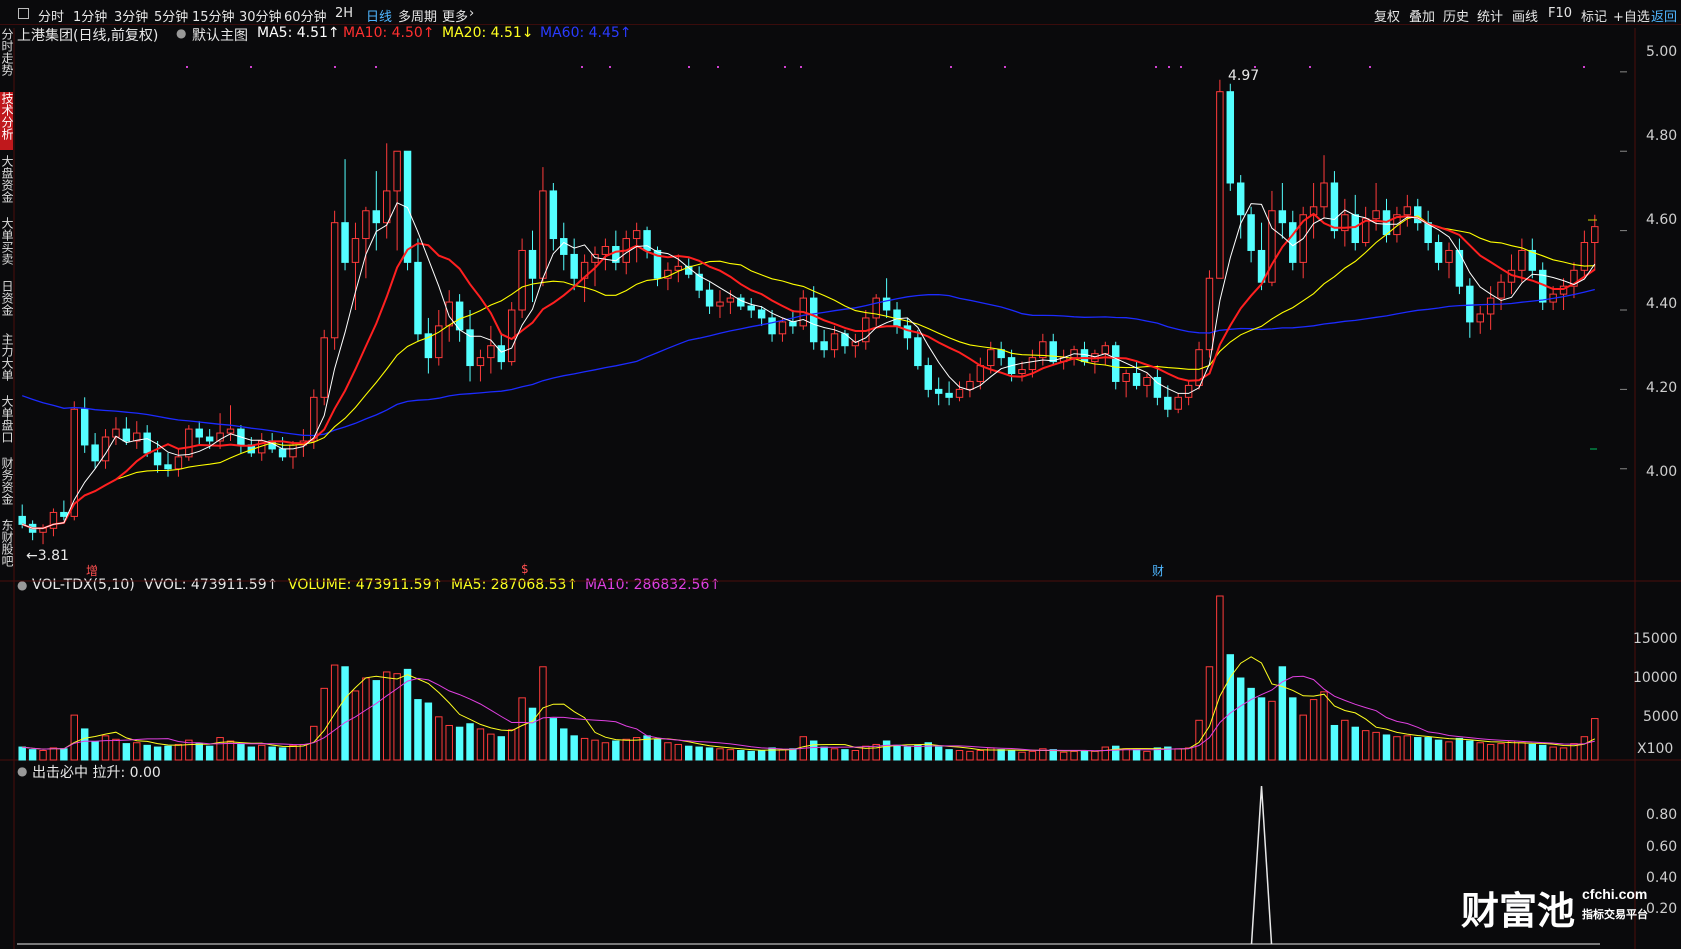 Image resolution: width=1681 pixels, height=949 pixels. What do you see at coordinates (1662, 388) in the screenshot?
I see `y-label-420: 4.20` at bounding box center [1662, 388].